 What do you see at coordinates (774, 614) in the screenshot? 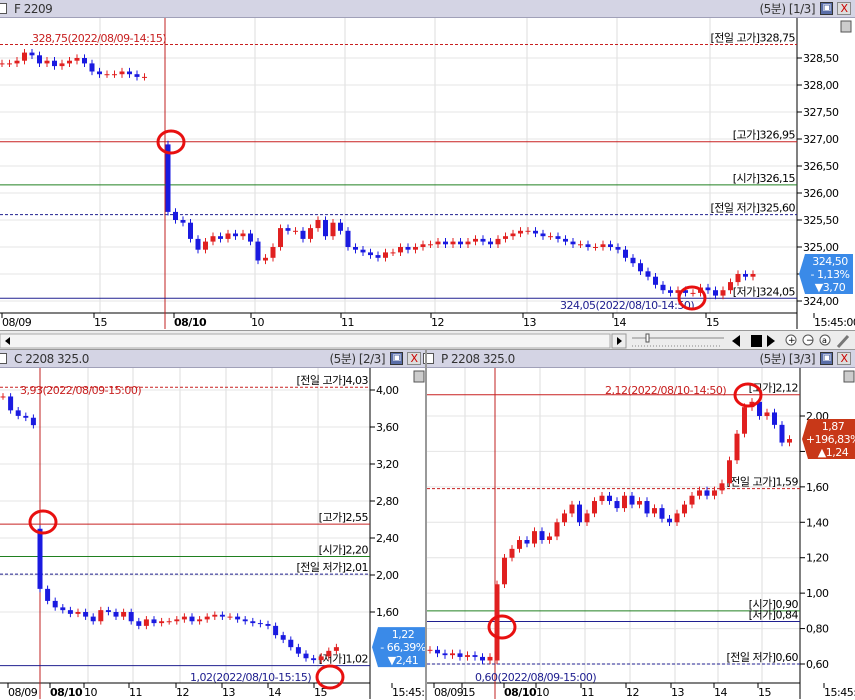
I see `reference-label-low: [저가]0,84` at bounding box center [774, 614].